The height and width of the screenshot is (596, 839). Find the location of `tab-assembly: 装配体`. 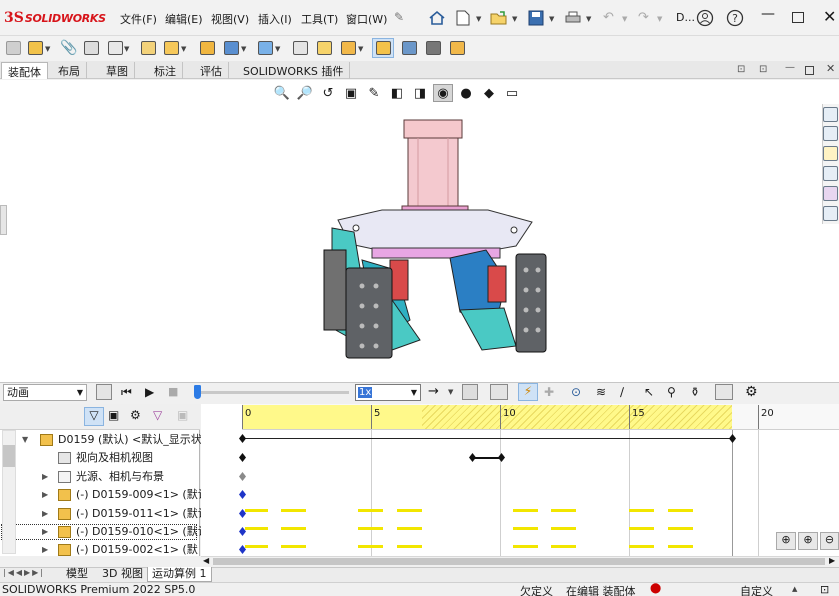

tab-assembly: 装配体 is located at coordinates (24, 70).